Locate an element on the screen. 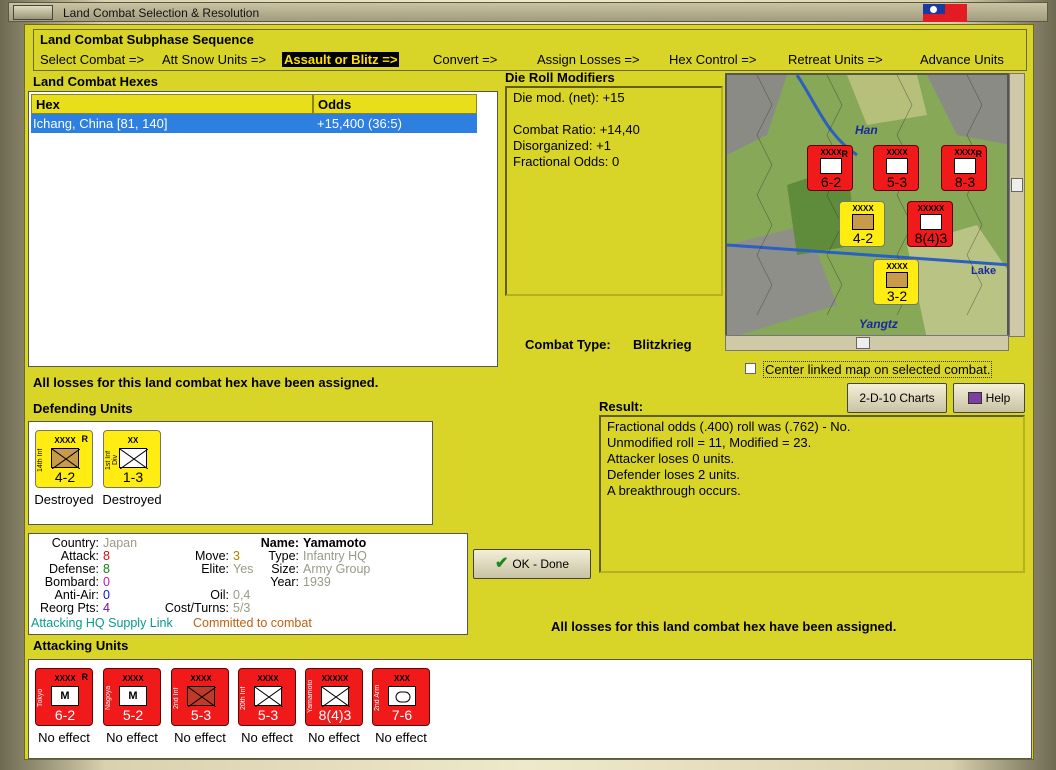 The height and width of the screenshot is (770, 1056). hexes-title: Land Combat Hexes is located at coordinates (95, 81).